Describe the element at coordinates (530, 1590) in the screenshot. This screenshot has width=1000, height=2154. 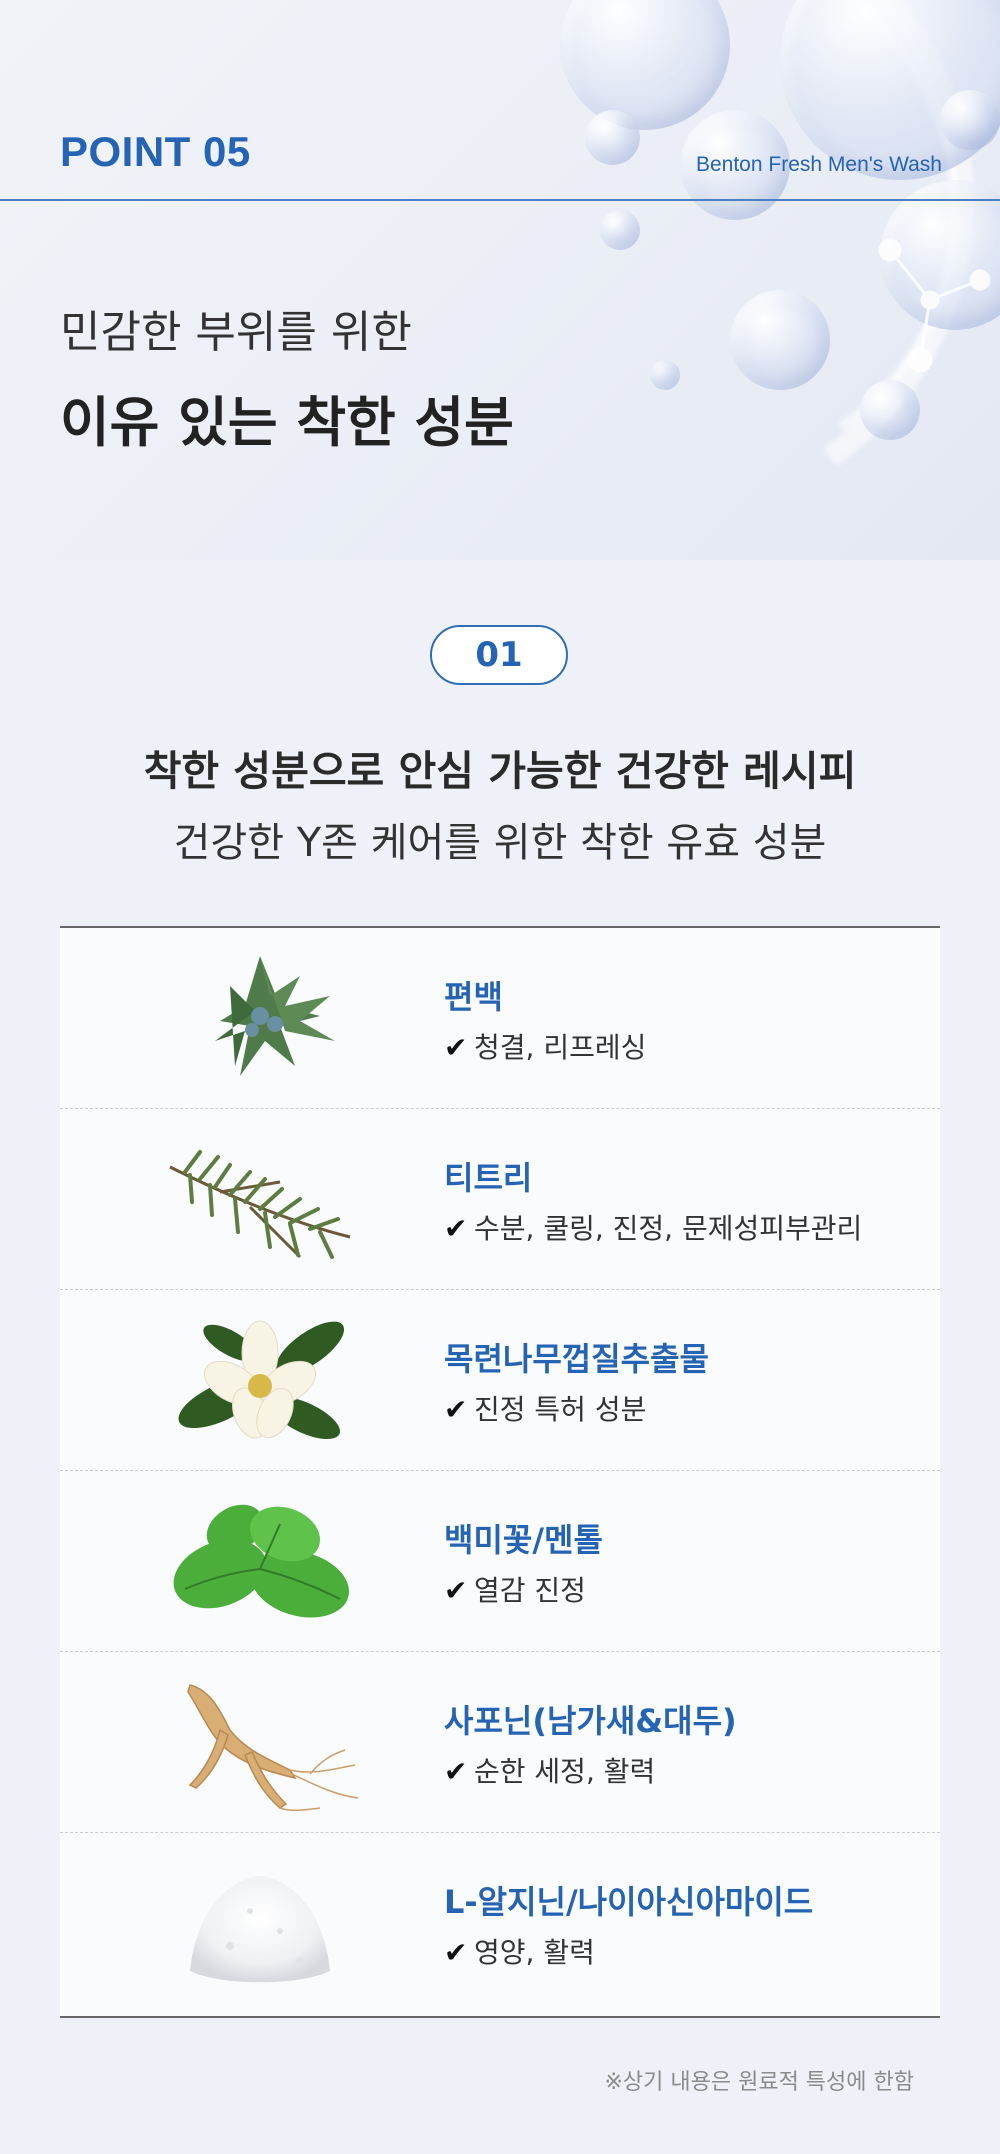
I see `ingredient-desc-text: 열감 진정` at that location.